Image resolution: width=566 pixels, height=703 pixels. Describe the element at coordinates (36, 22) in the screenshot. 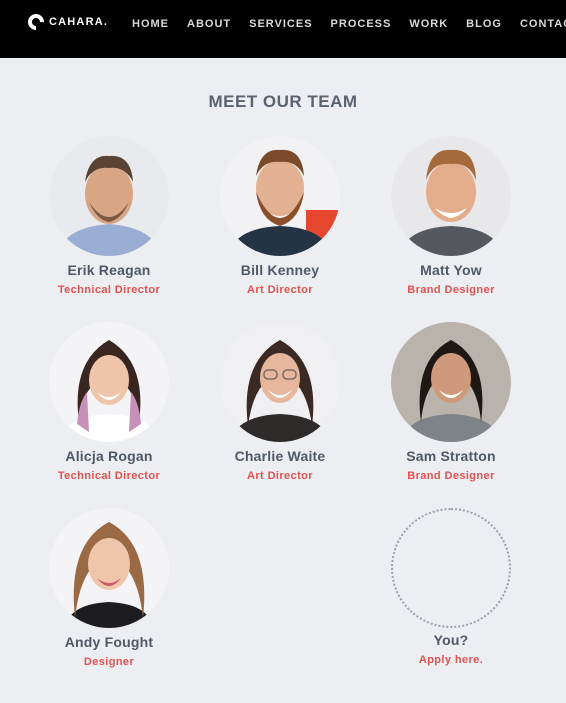

I see `logo-icon` at that location.